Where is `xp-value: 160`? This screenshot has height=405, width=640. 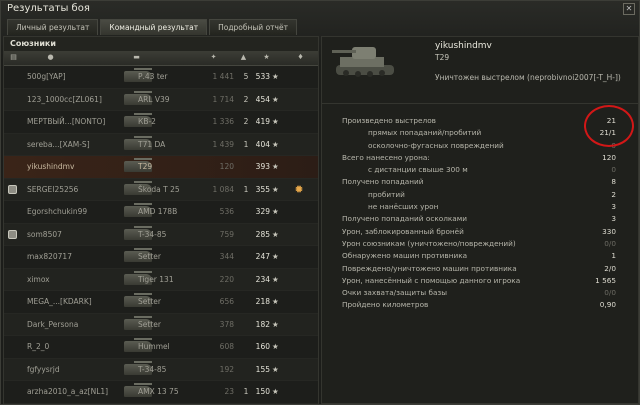 xp-value: 160 is located at coordinates (262, 346).